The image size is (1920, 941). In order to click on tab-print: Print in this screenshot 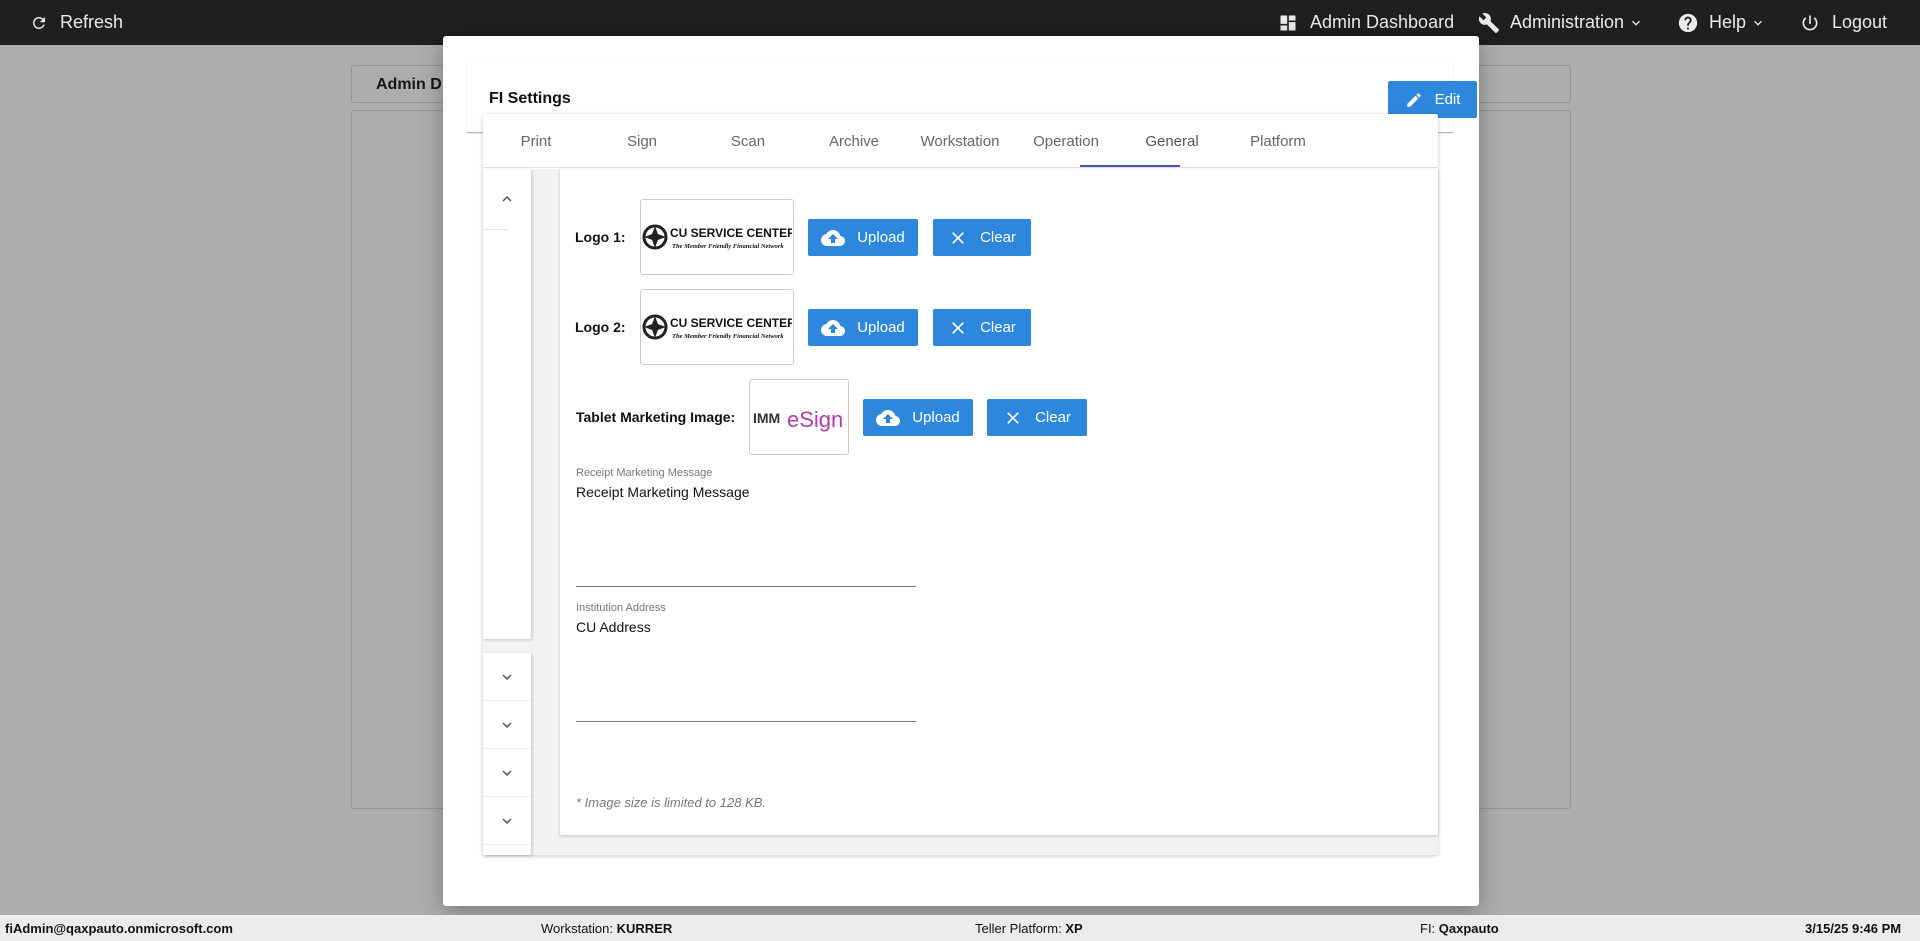, I will do `click(536, 141)`.